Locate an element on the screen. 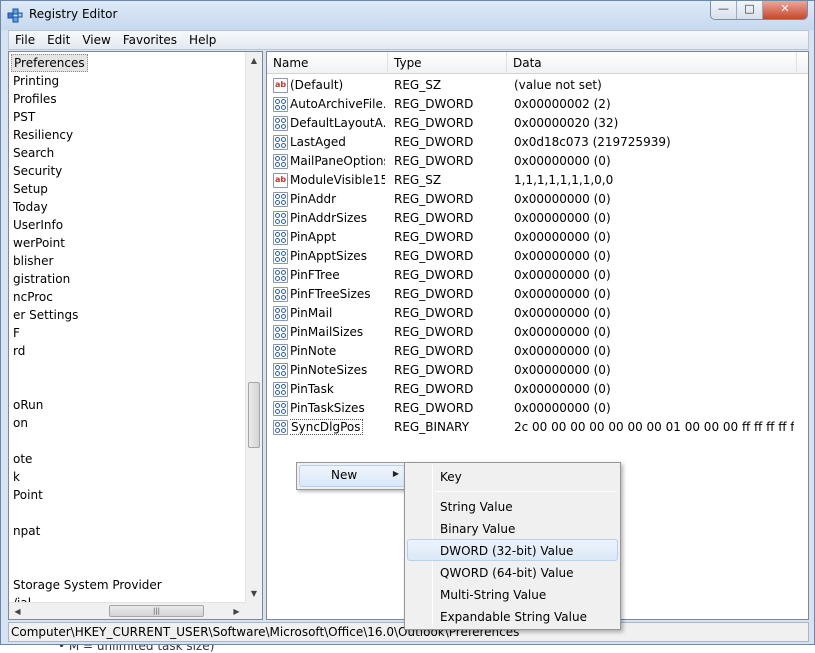 This screenshot has width=815, height=653. tree-item: on is located at coordinates (20, 423).